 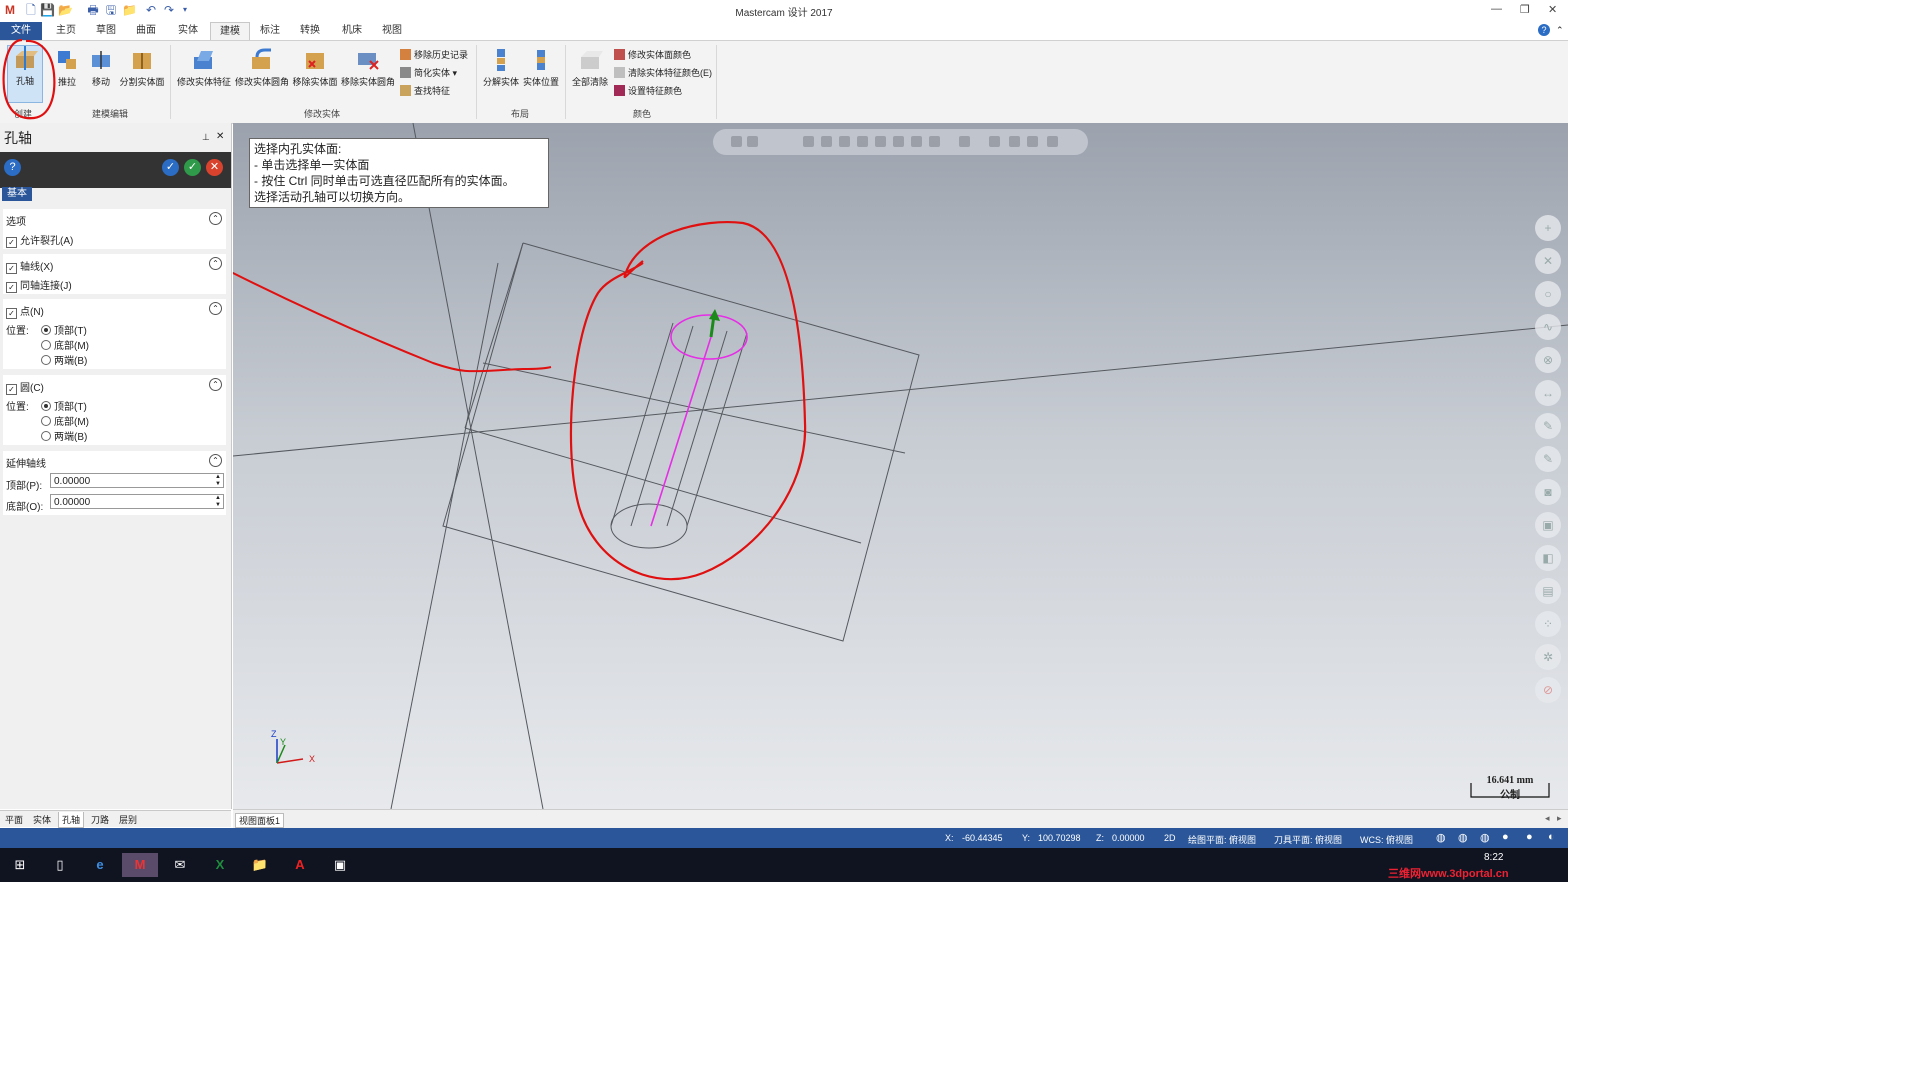 I want to click on file-explorer-icon: 📁, so click(x=260, y=865).